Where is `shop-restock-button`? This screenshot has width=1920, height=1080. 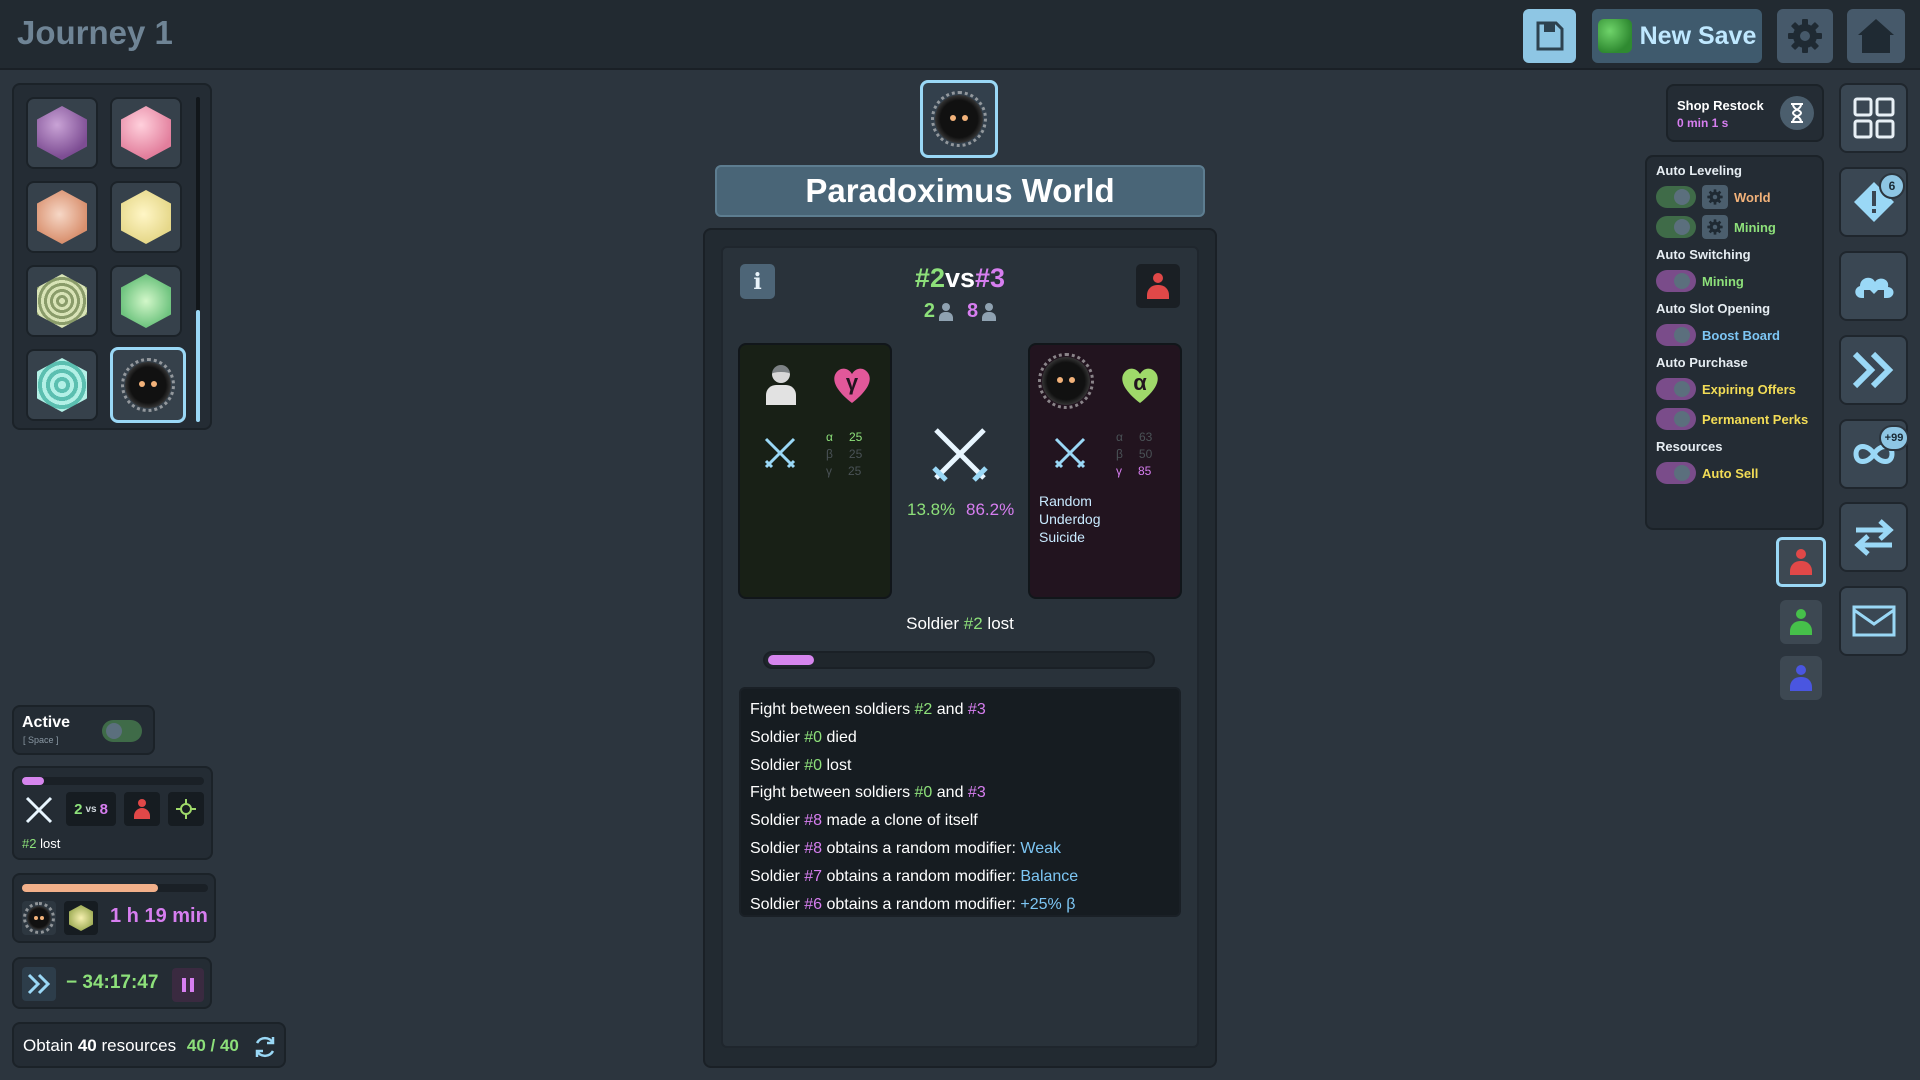 shop-restock-button is located at coordinates (1797, 113).